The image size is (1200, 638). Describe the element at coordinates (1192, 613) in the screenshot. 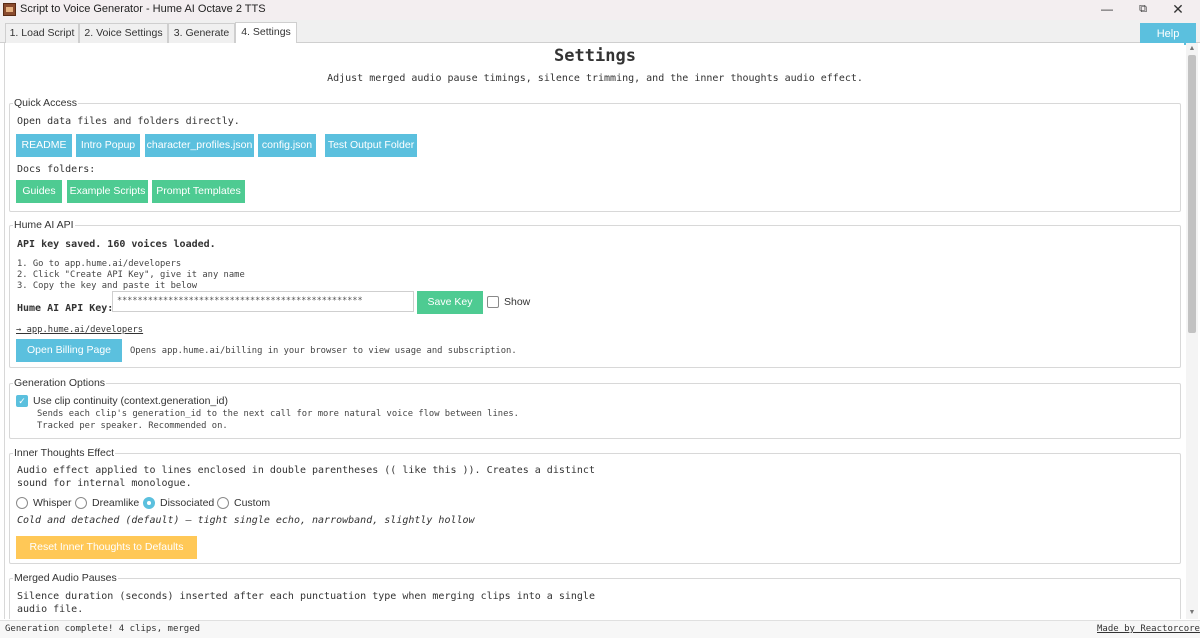

I see `scroll-down-icon: ▼` at that location.